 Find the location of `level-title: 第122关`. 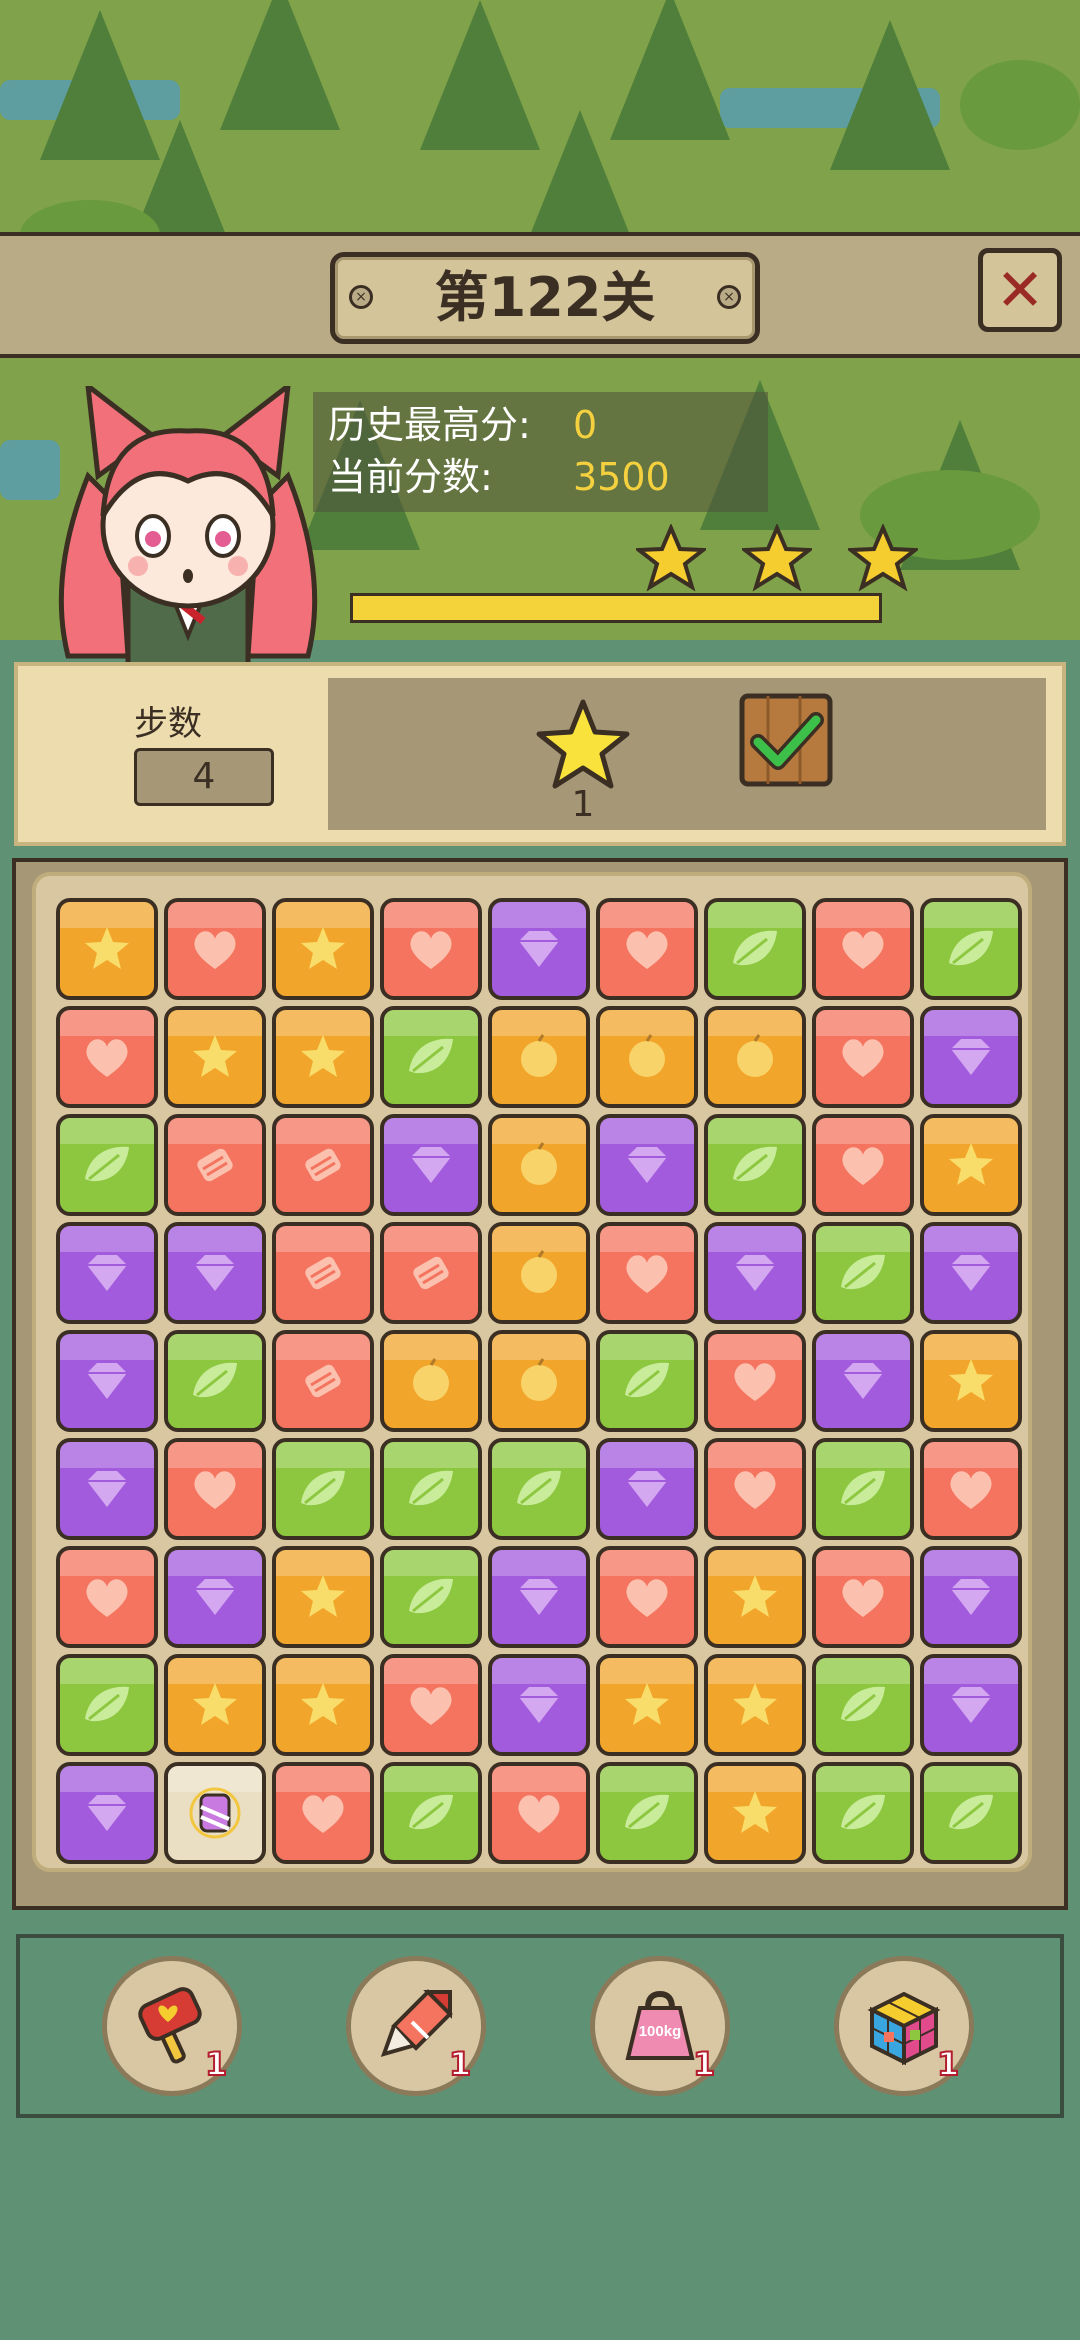

level-title: 第122关 is located at coordinates (545, 297).